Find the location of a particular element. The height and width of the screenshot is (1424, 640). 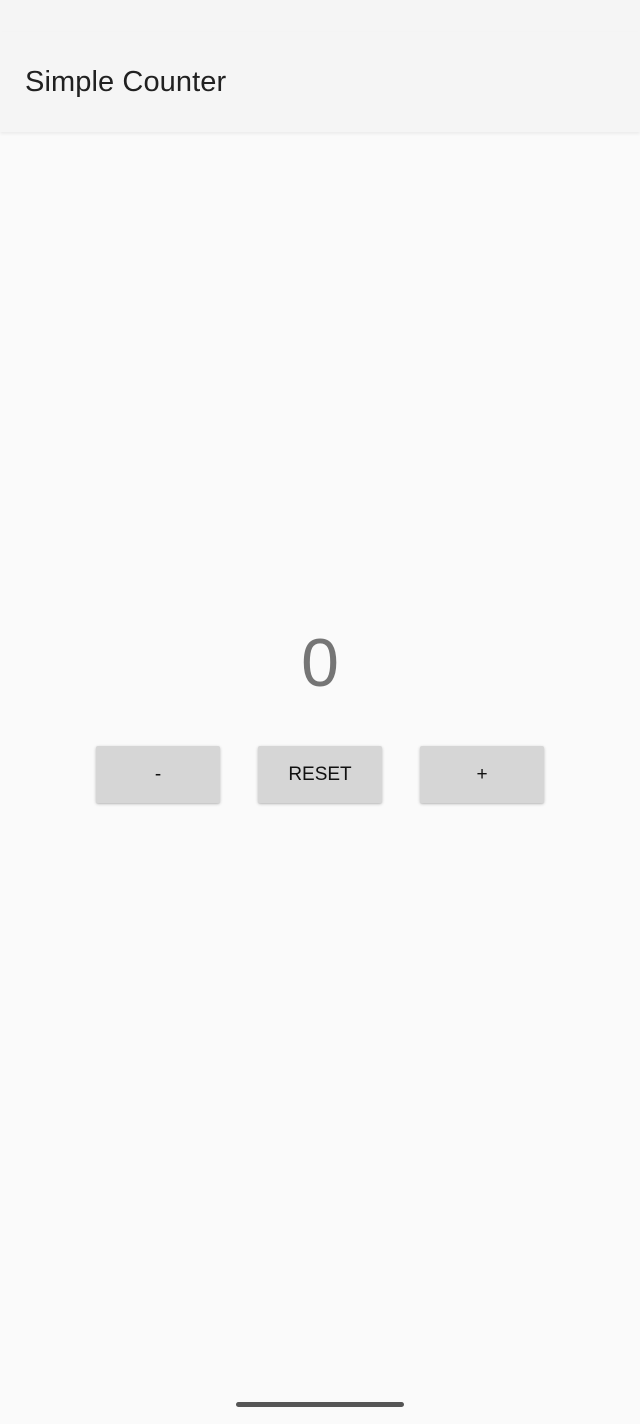

increment-button: + is located at coordinates (482, 774).